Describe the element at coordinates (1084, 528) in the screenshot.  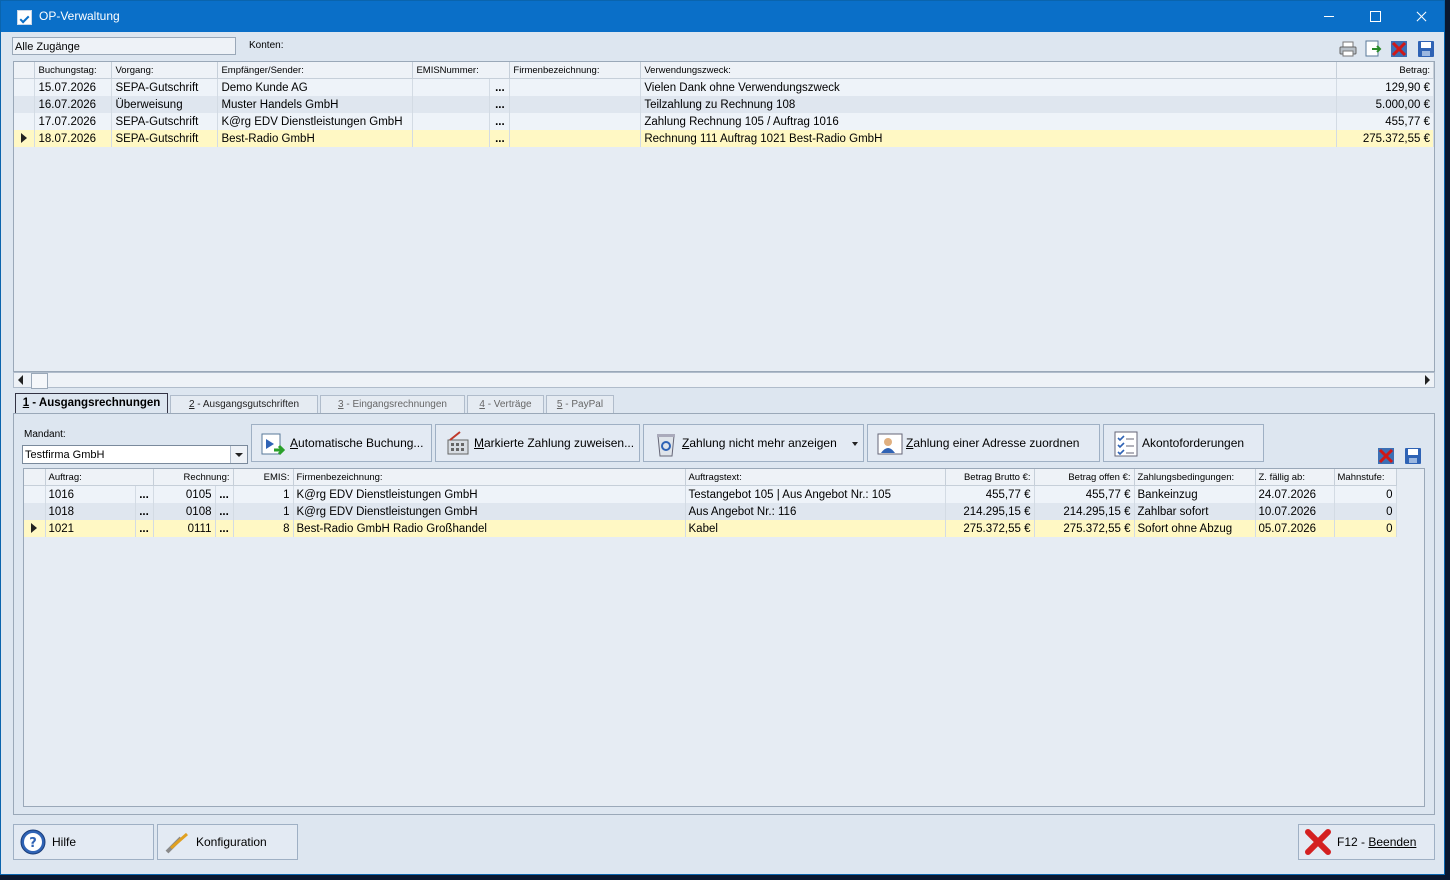
I see `cell-offen: 275.372,55 €` at that location.